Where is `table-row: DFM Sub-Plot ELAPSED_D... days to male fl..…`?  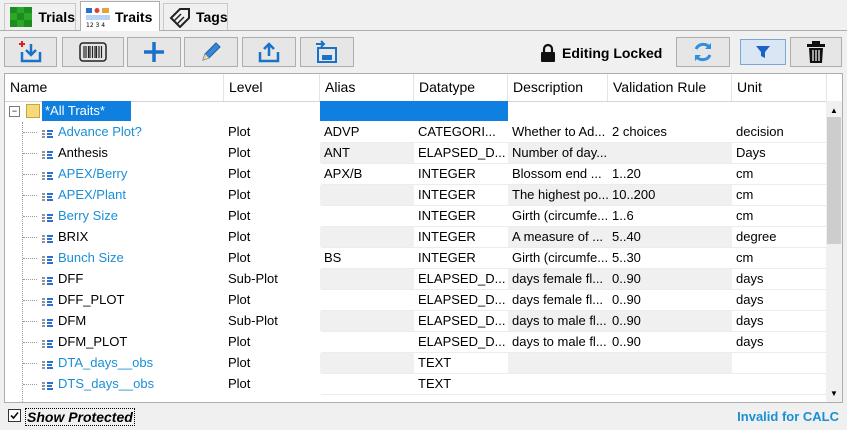
table-row: DFM Sub-Plot ELAPSED_D... days to male fl..… is located at coordinates (416, 321).